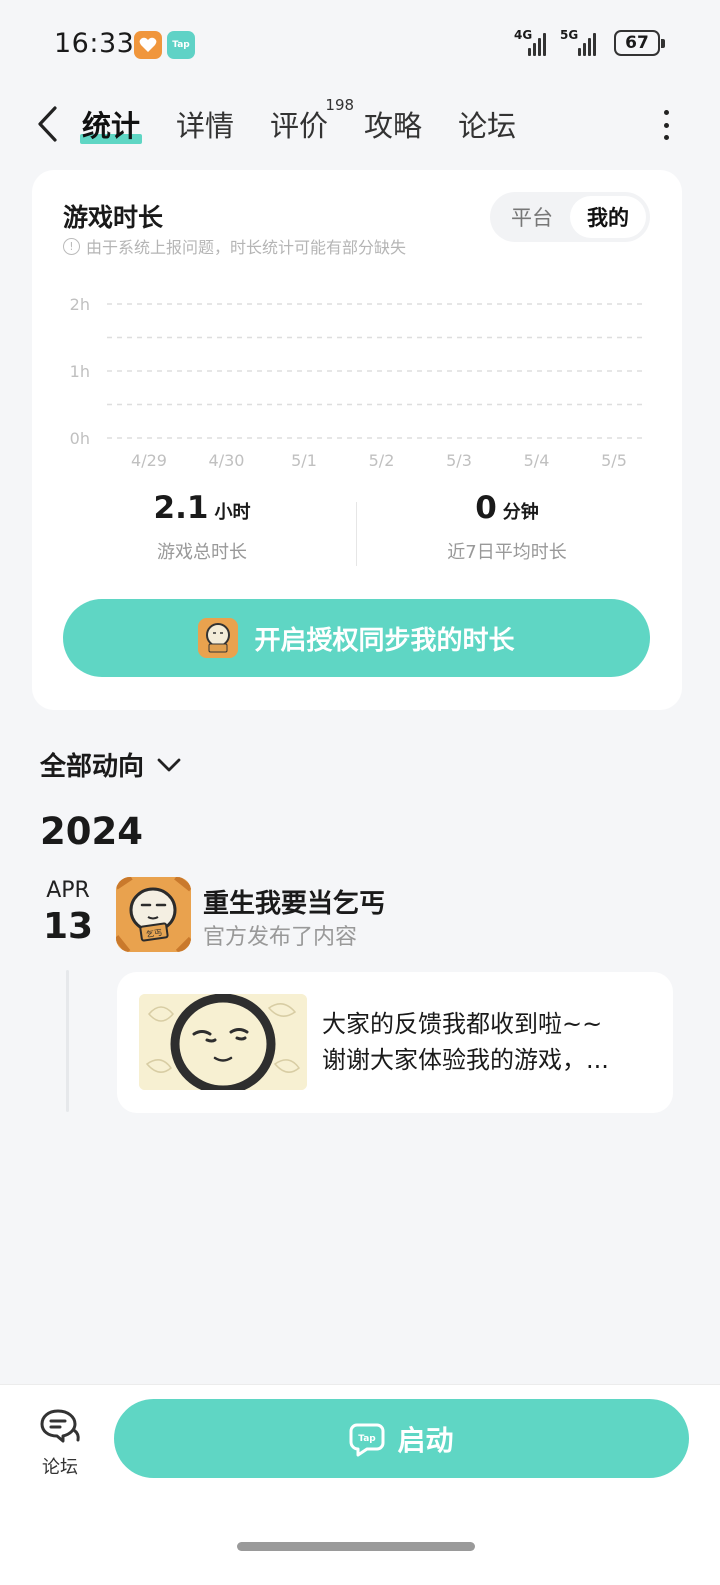  I want to click on average-value: 0, so click(486, 508).